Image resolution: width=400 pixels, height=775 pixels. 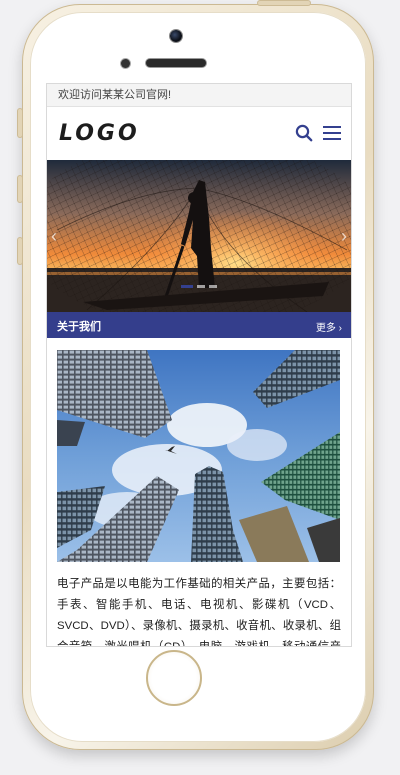 I want to click on front-camera, so click(x=176, y=36).